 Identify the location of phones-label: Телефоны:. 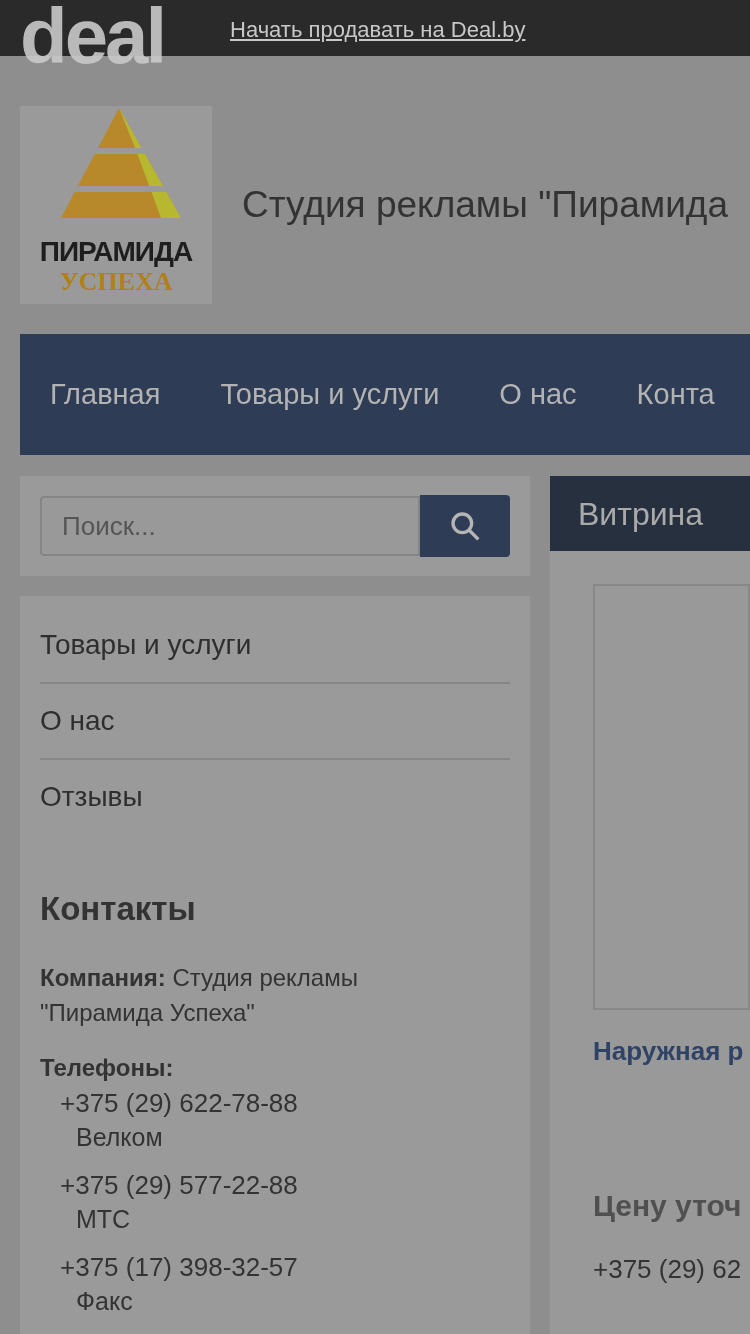
(107, 1067).